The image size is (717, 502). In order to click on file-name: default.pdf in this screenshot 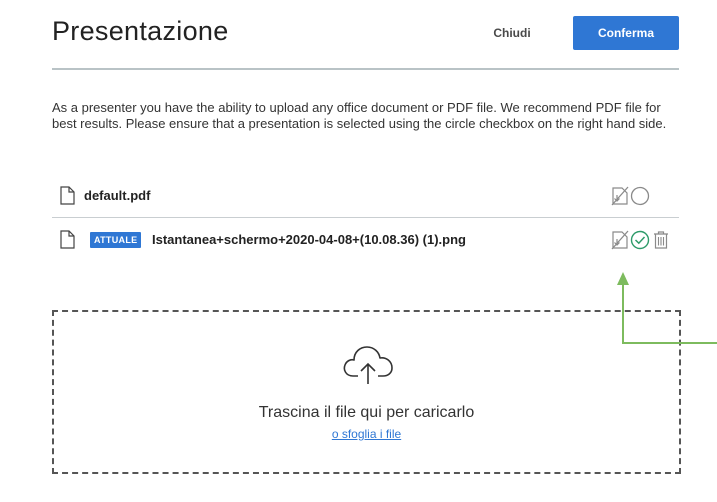, I will do `click(117, 195)`.